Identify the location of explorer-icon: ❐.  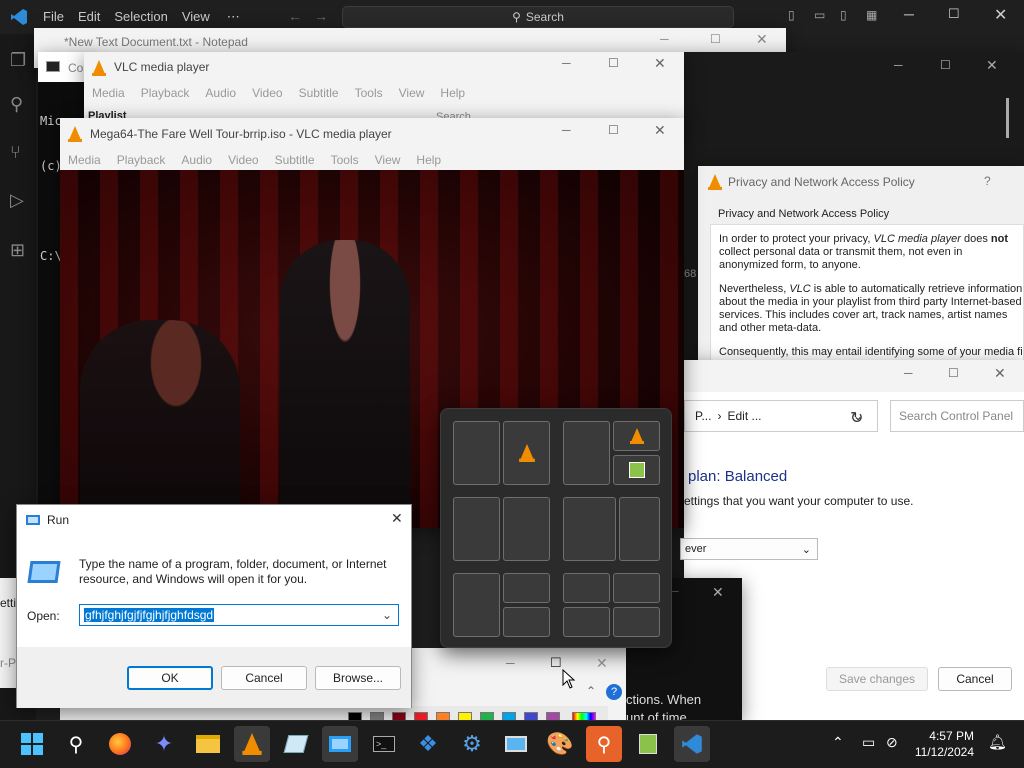
(18, 60).